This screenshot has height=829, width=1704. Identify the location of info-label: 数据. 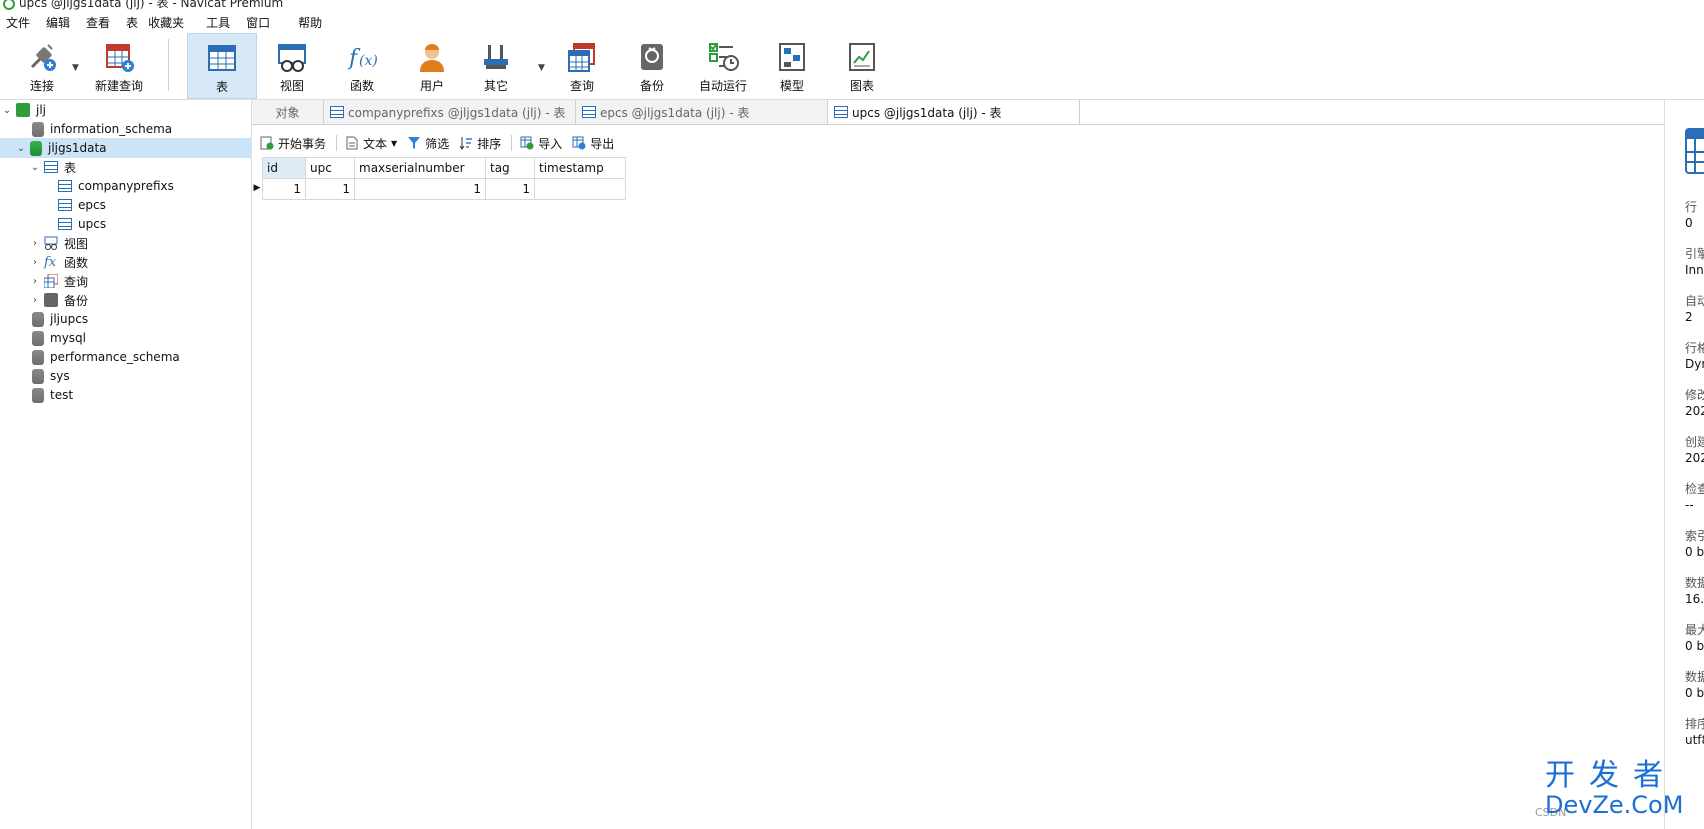
(1694, 677).